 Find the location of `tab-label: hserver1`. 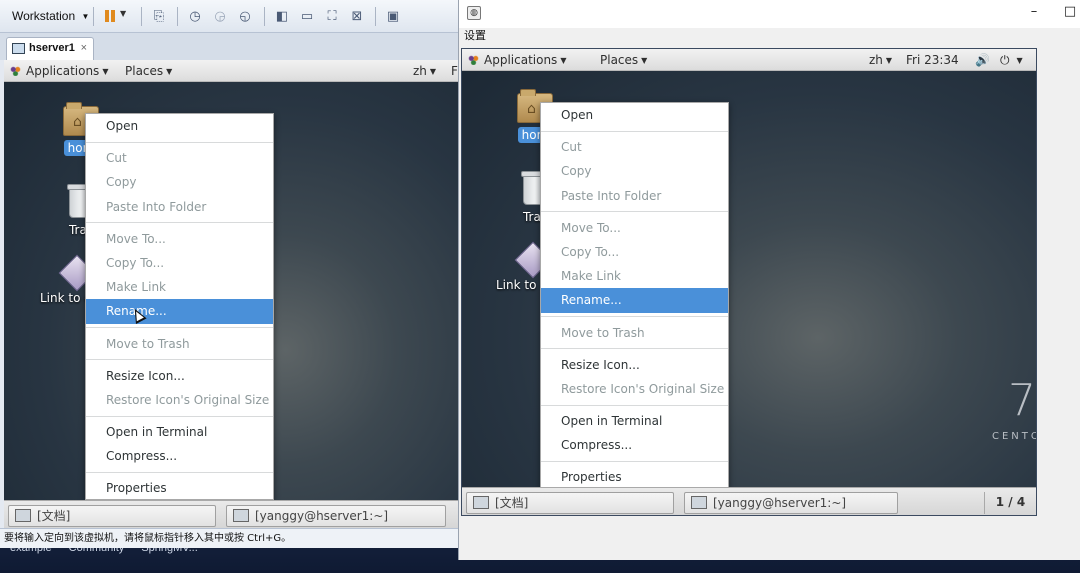

tab-label: hserver1 is located at coordinates (52, 48).